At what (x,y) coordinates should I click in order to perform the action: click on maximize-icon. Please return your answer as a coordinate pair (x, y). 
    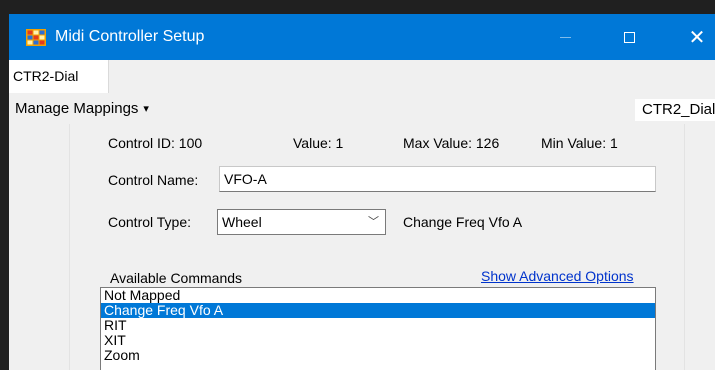
    Looking at the image, I should click on (629, 37).